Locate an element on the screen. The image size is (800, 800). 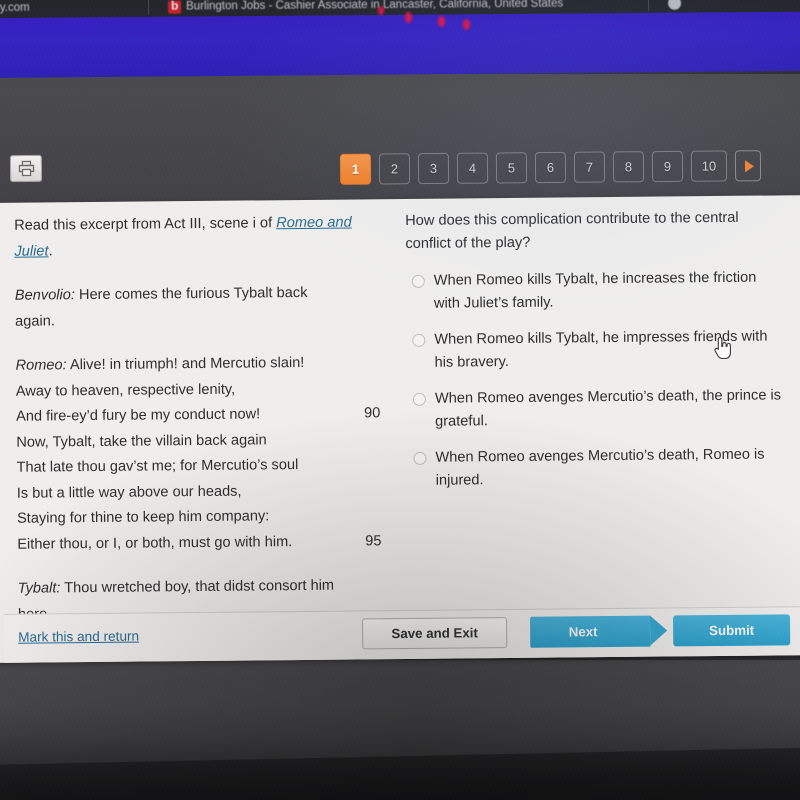
verse-line: And fire-ey’d fury be my conduct now! 90 is located at coordinates (198, 415).